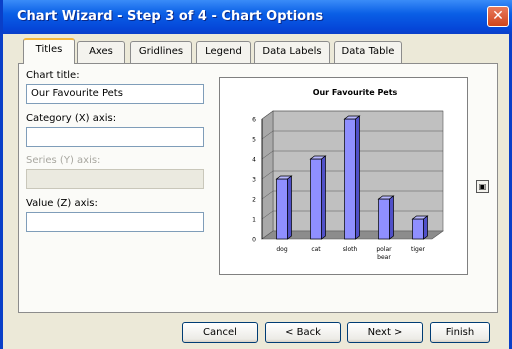 The width and height of the screenshot is (512, 349). Describe the element at coordinates (223, 52) in the screenshot. I see `tab-legend: Legend` at that location.